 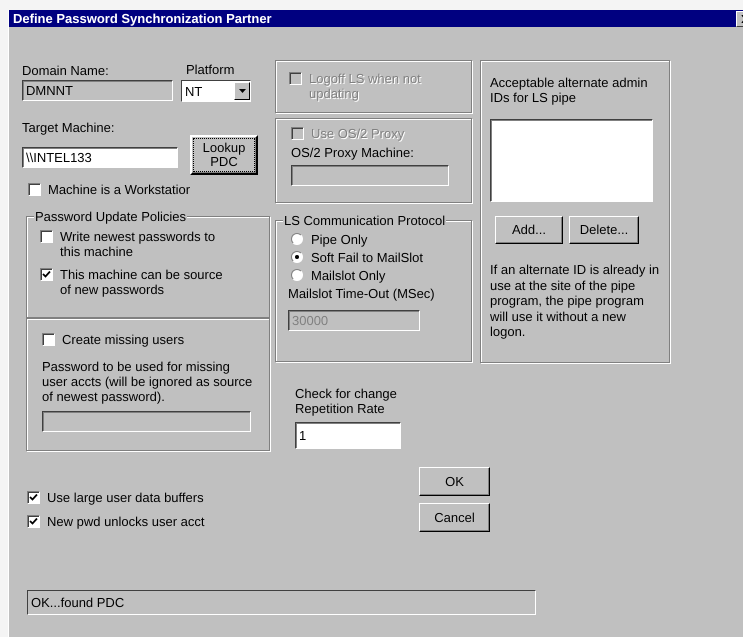 What do you see at coordinates (339, 239) in the screenshot?
I see `radio-label: Pipe Only` at bounding box center [339, 239].